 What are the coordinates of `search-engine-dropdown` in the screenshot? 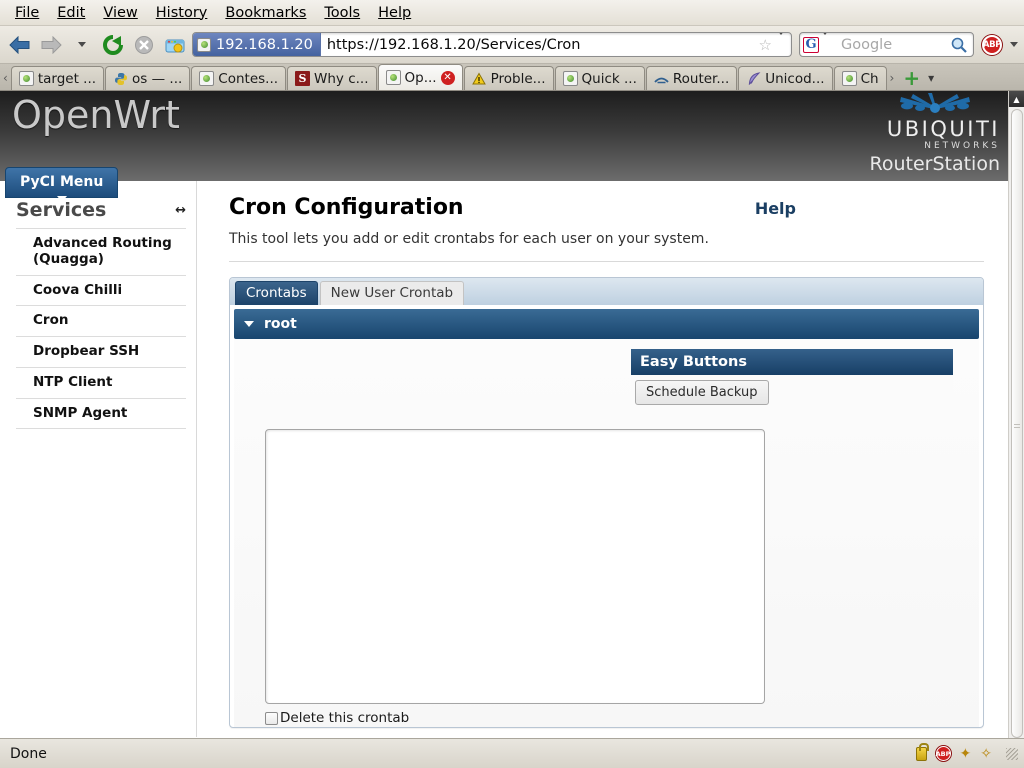 It's located at (827, 43).